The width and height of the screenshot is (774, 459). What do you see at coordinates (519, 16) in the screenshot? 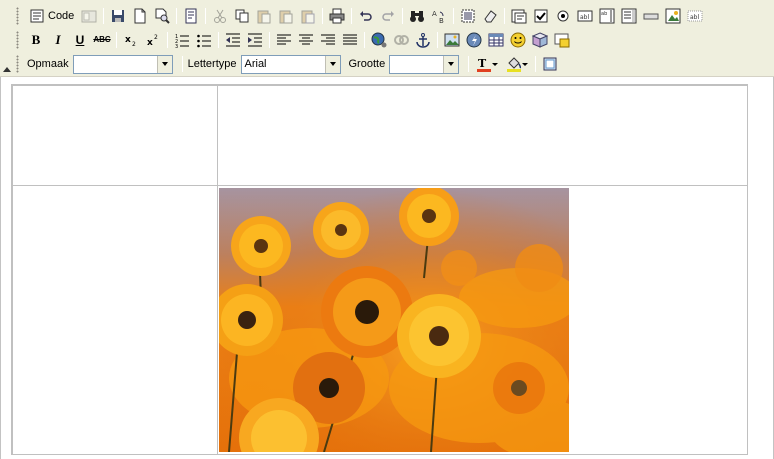
I see `form-button` at bounding box center [519, 16].